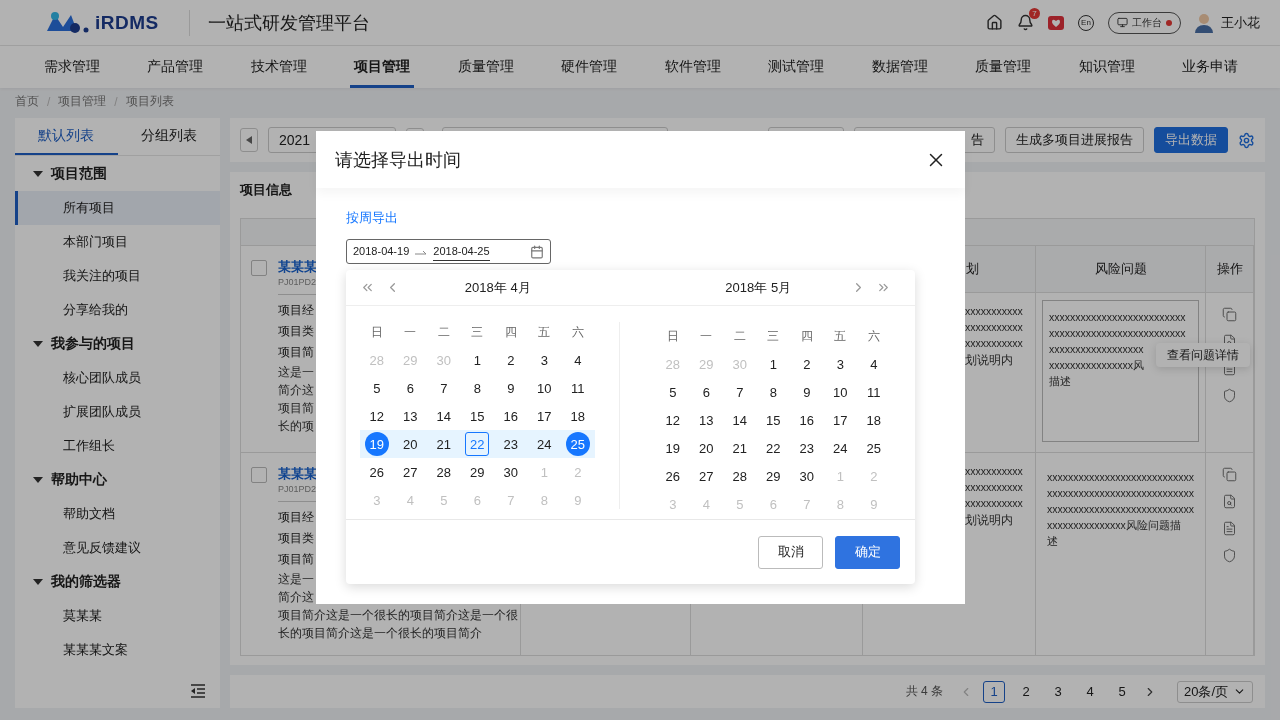 The image size is (1280, 720). Describe the element at coordinates (796, 67) in the screenshot. I see `nav-tab: 测试管理` at that location.